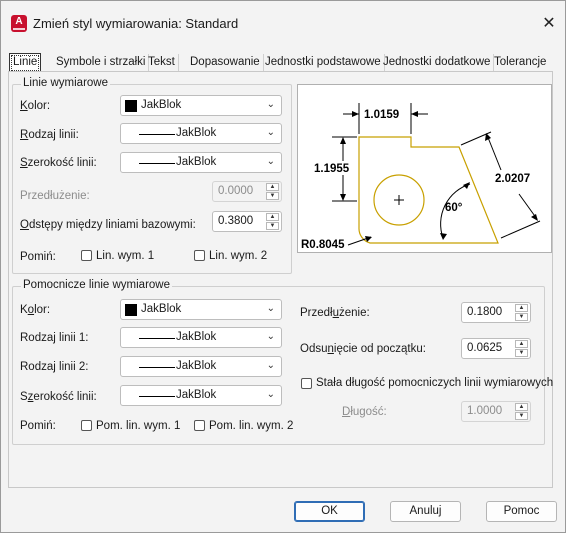 Image resolution: width=575 pixels, height=543 pixels. Describe the element at coordinates (485, 411) in the screenshot. I see `spinner-value: 1.0000` at that location.